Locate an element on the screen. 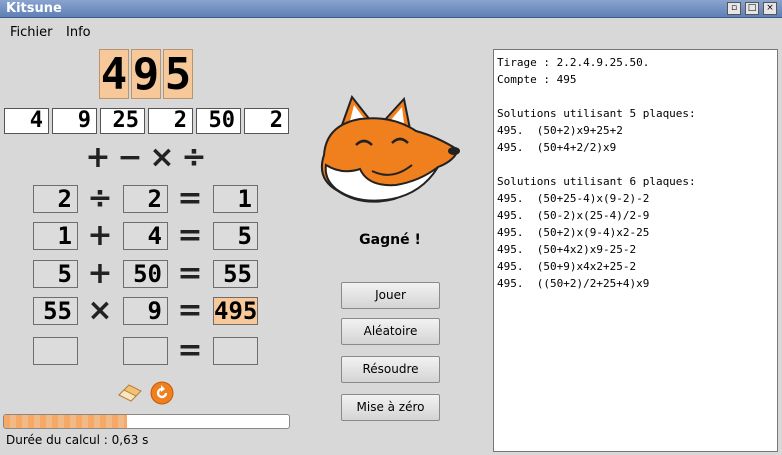  step-result: 1 is located at coordinates (235, 199).